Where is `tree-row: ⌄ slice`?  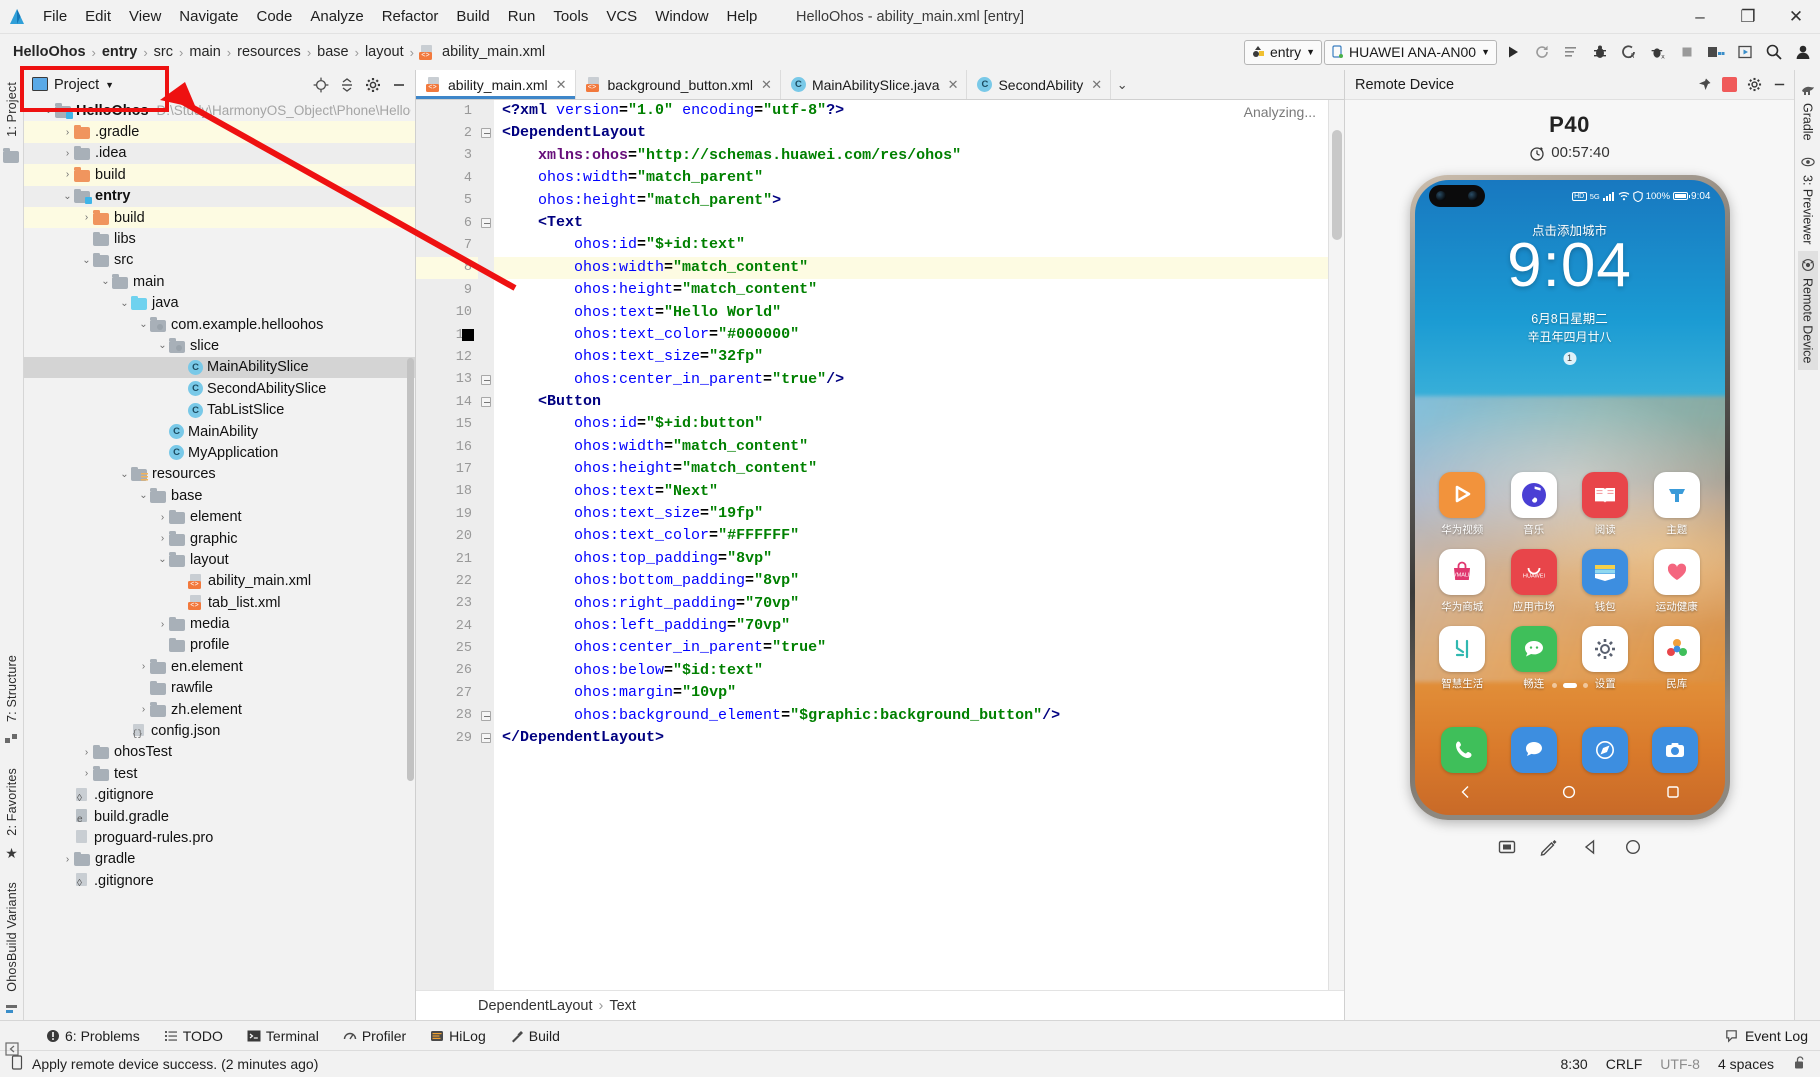 tree-row: ⌄ slice is located at coordinates (219, 345).